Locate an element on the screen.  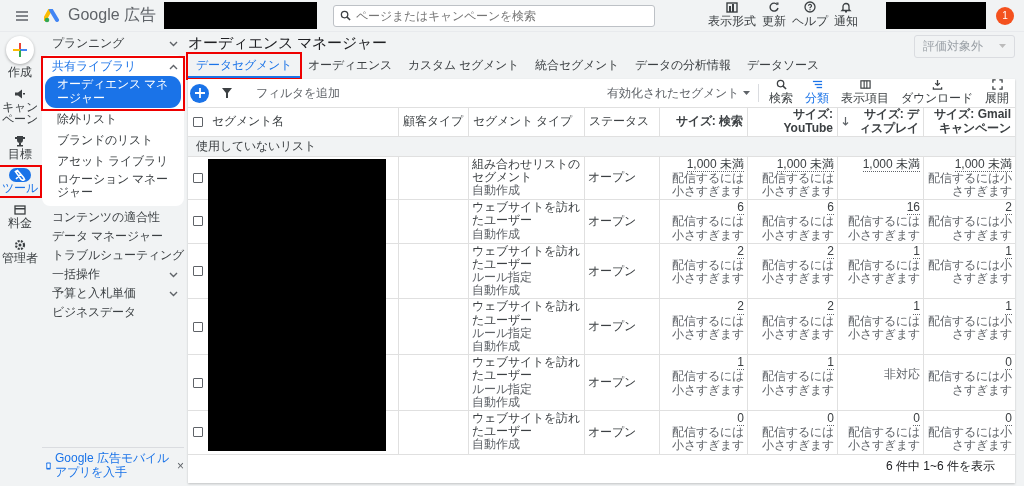
toolbar-button: 表示形式 is located at coordinates (732, 15).